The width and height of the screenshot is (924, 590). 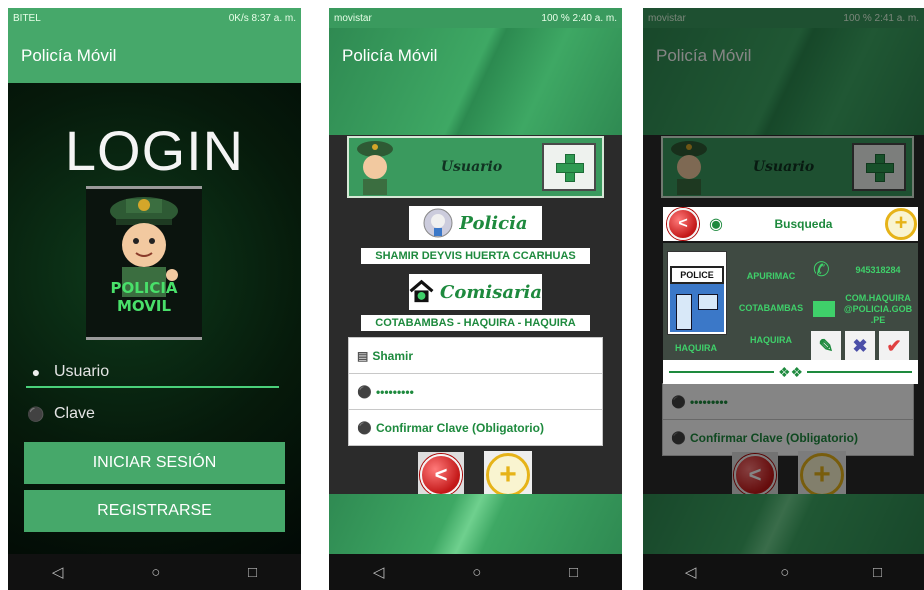 What do you see at coordinates (826, 346) in the screenshot?
I see `edit-pencil-icon: ✎` at bounding box center [826, 346].